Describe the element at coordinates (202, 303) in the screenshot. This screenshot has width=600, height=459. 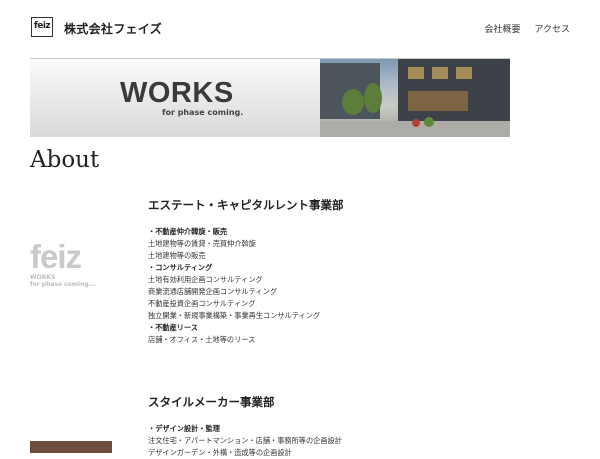
I see `service-item: 不動産投資企画コンサルティング` at that location.